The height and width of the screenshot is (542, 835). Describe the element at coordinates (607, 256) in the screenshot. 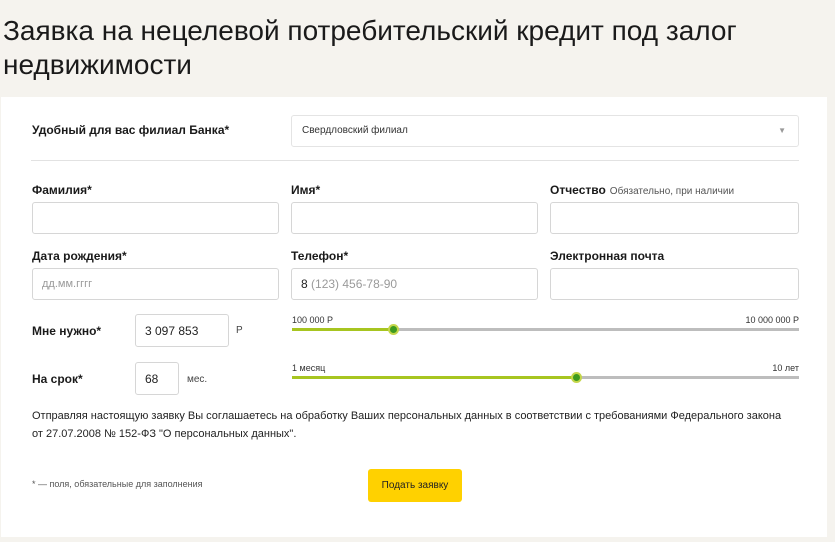

I see `email-label: Электронная почта` at that location.